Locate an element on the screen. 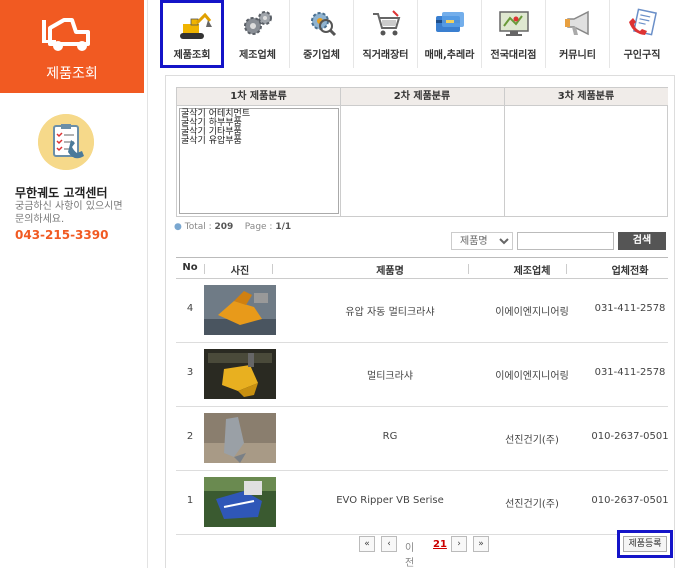 Image resolution: width=680 pixels, height=569 pixels. table-row: 2 RG 선진건기(주) 010-2637-0501 is located at coordinates (422, 439).